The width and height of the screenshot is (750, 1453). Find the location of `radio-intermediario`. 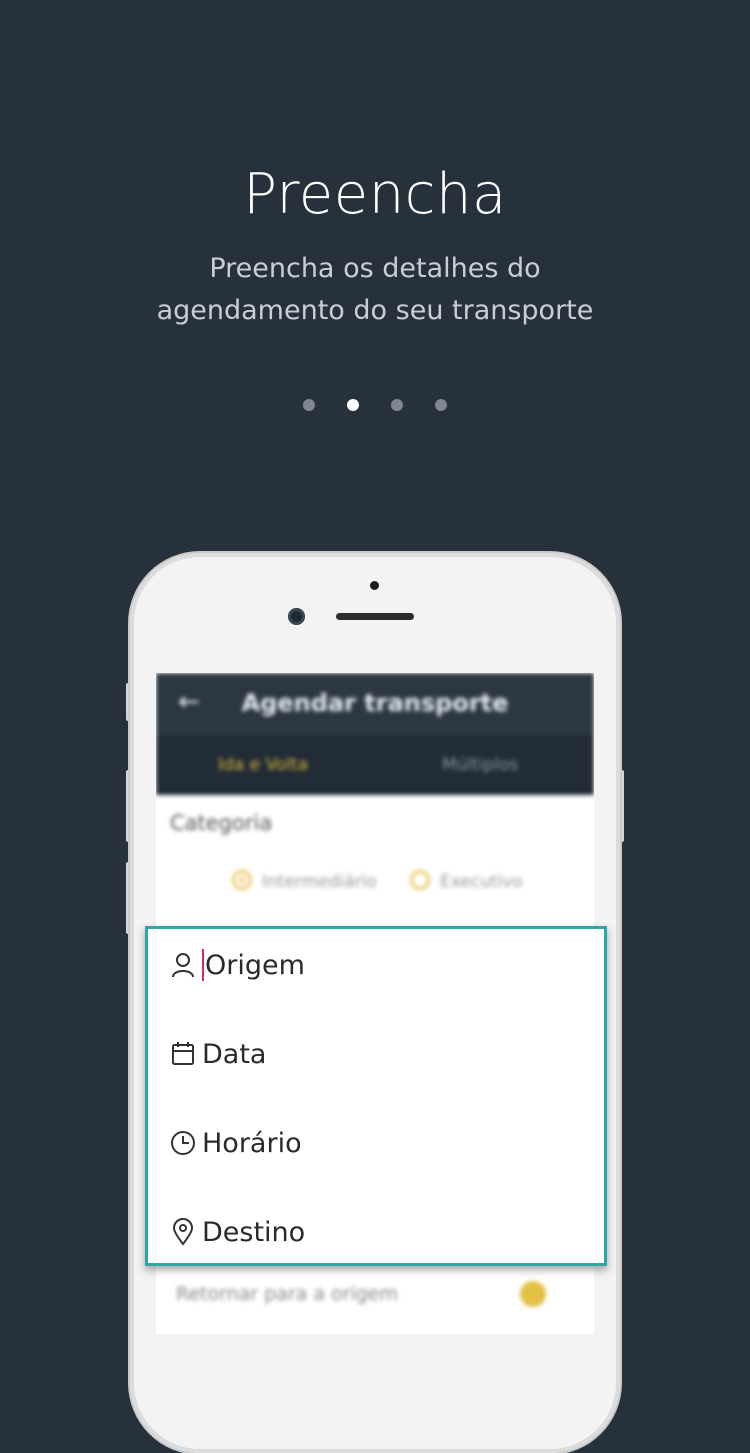

radio-intermediario is located at coordinates (242, 880).